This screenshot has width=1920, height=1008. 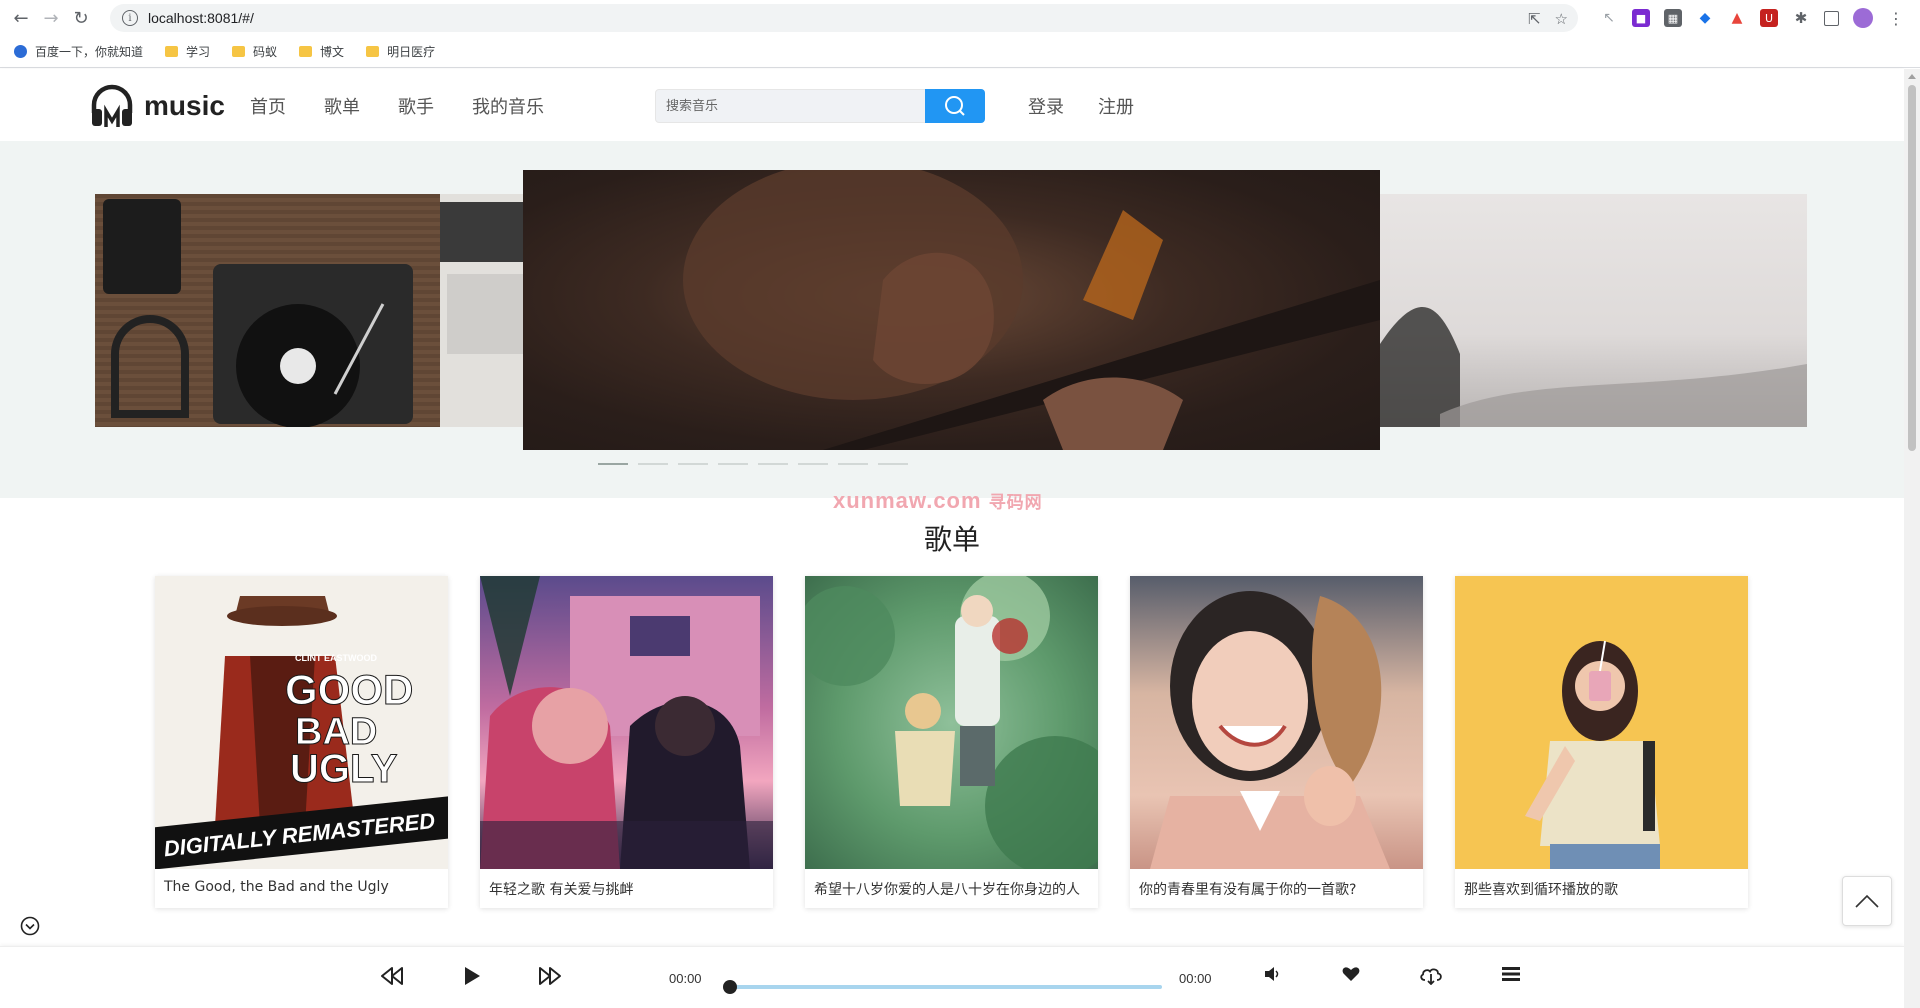 I want to click on download-button, so click(x=1431, y=975).